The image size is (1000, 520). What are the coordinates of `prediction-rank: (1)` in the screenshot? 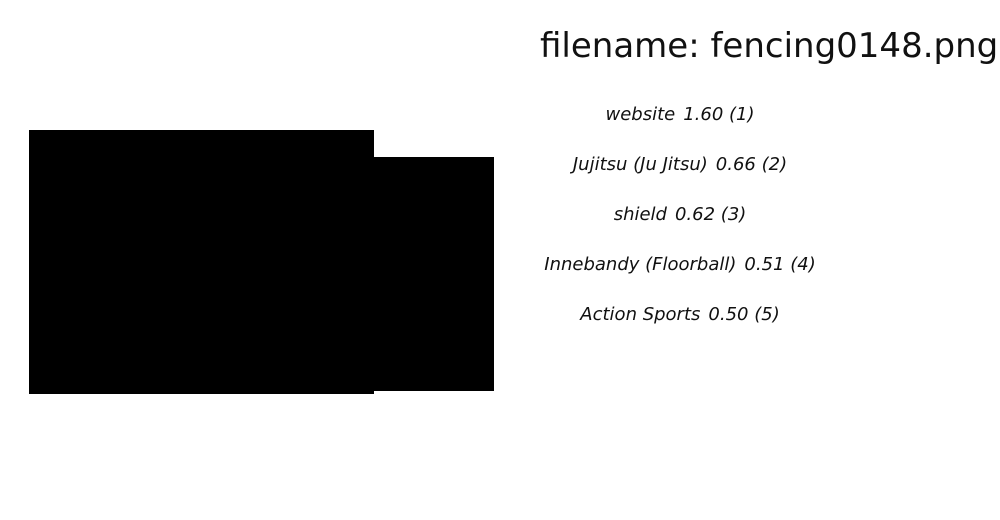 It's located at (742, 114).